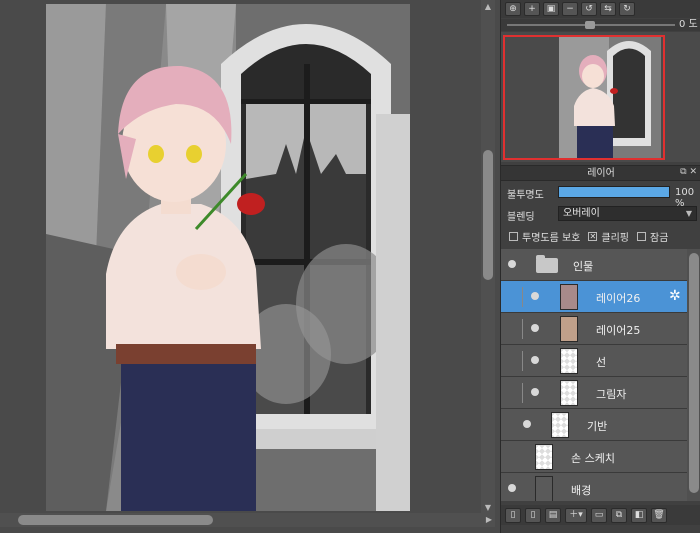  What do you see at coordinates (513, 515) in the screenshot?
I see `new-layer-icon: ▯` at bounding box center [513, 515].